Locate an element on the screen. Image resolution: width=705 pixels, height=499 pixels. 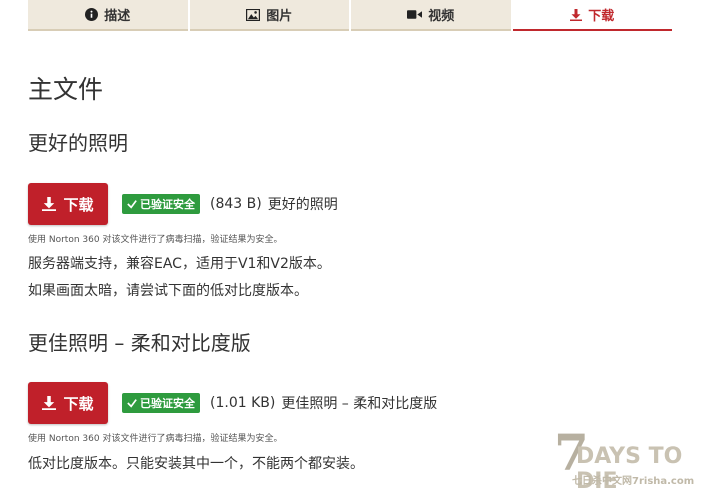
file-size: (843 B) is located at coordinates (236, 204).